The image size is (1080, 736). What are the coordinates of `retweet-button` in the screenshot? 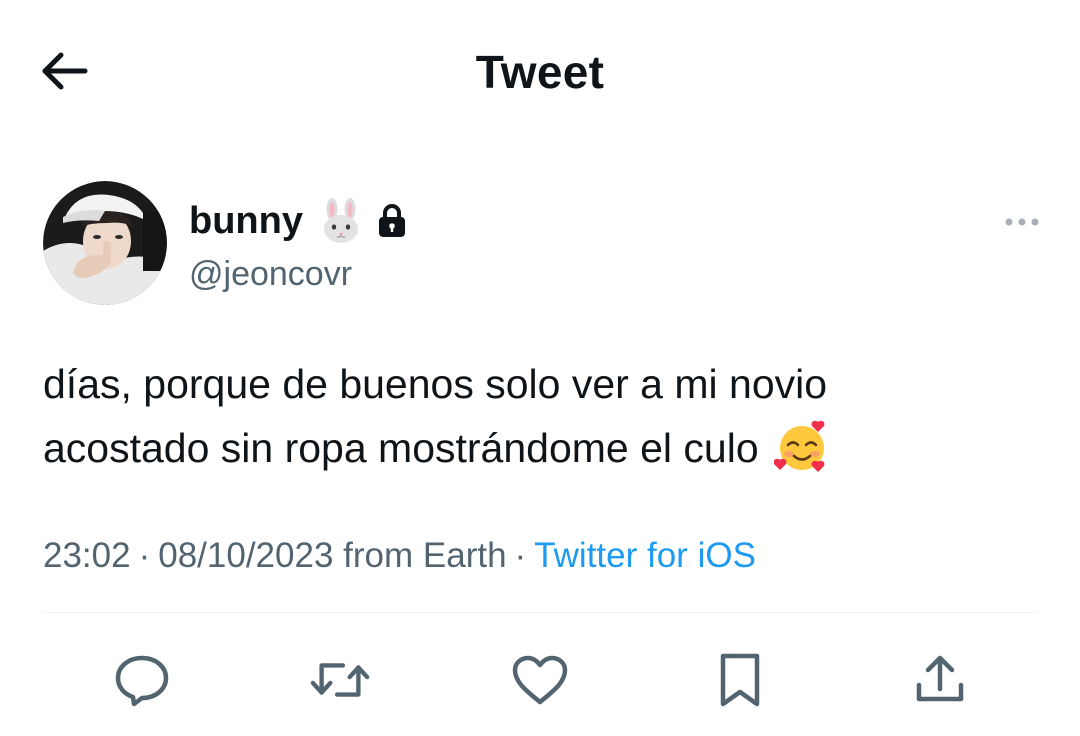 It's located at (340, 680).